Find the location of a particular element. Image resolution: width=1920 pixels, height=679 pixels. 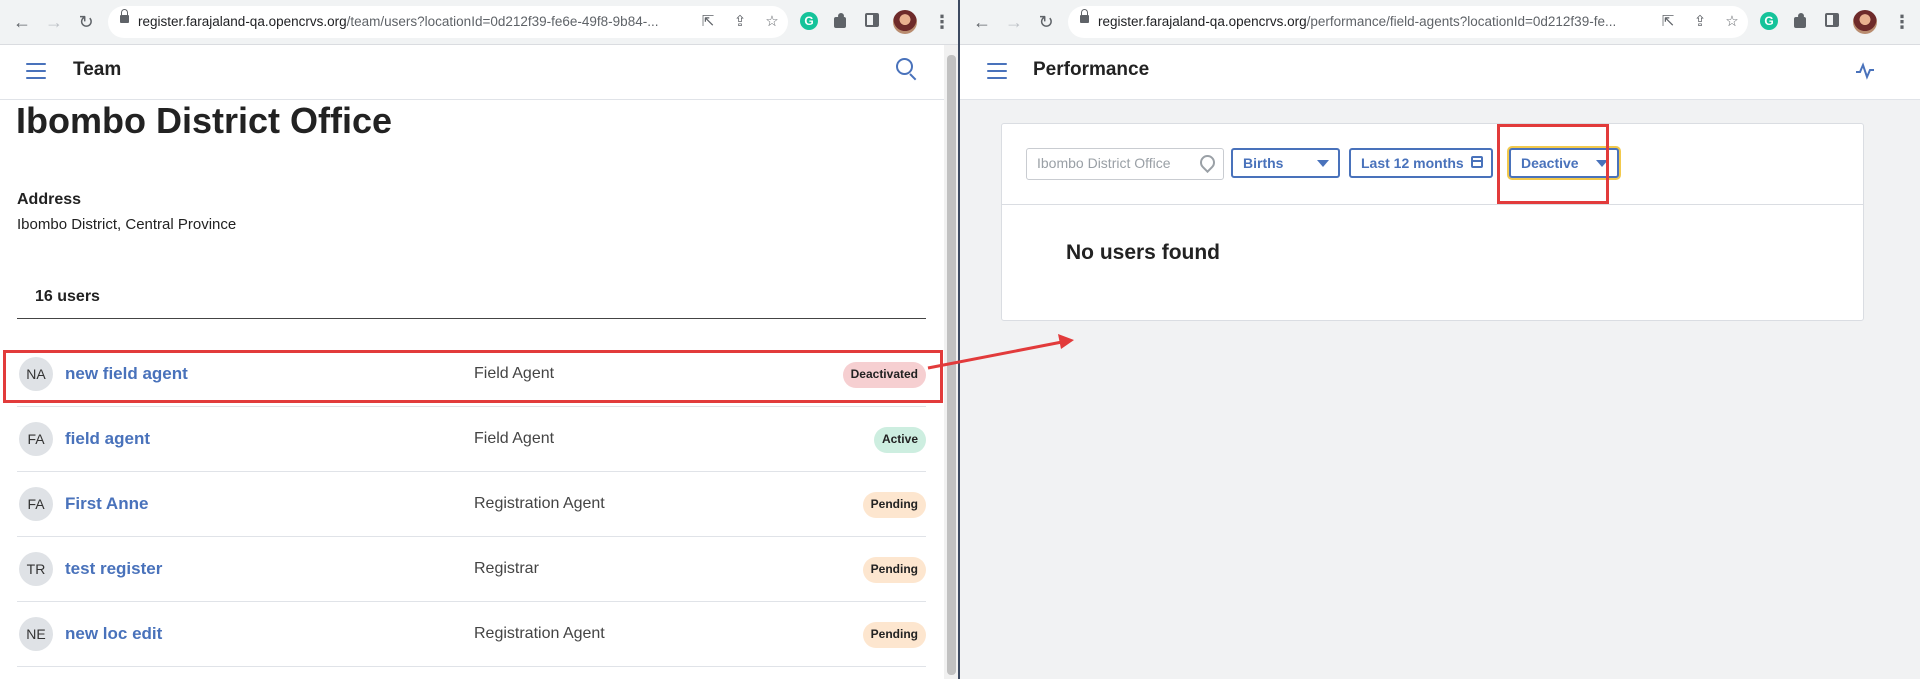

address-label: Address is located at coordinates (49, 199).